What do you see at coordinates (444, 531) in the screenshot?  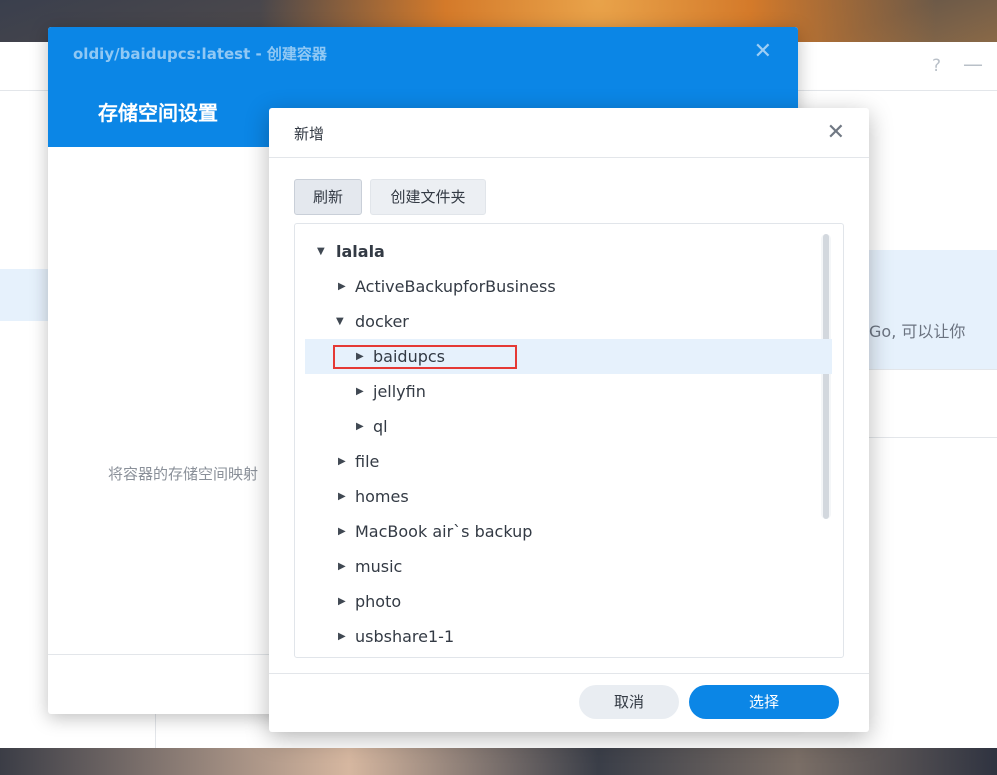 I see `tree-item-label: MacBook air`s backup` at bounding box center [444, 531].